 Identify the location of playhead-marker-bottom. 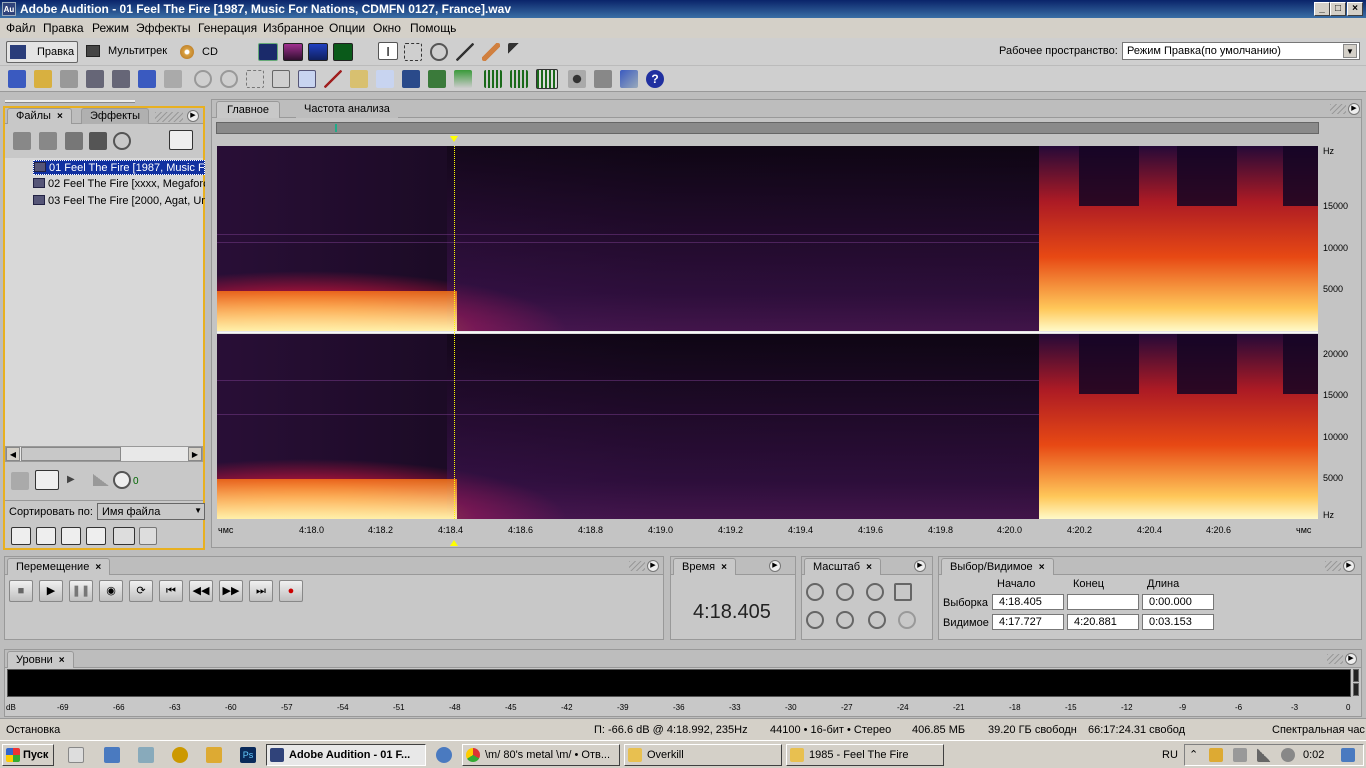
(454, 543).